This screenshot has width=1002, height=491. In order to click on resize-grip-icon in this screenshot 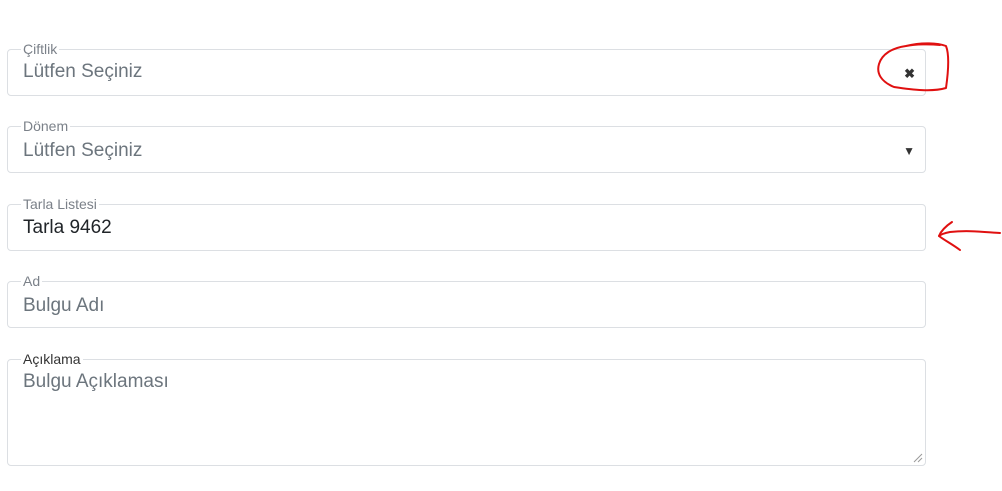, I will do `click(917, 457)`.